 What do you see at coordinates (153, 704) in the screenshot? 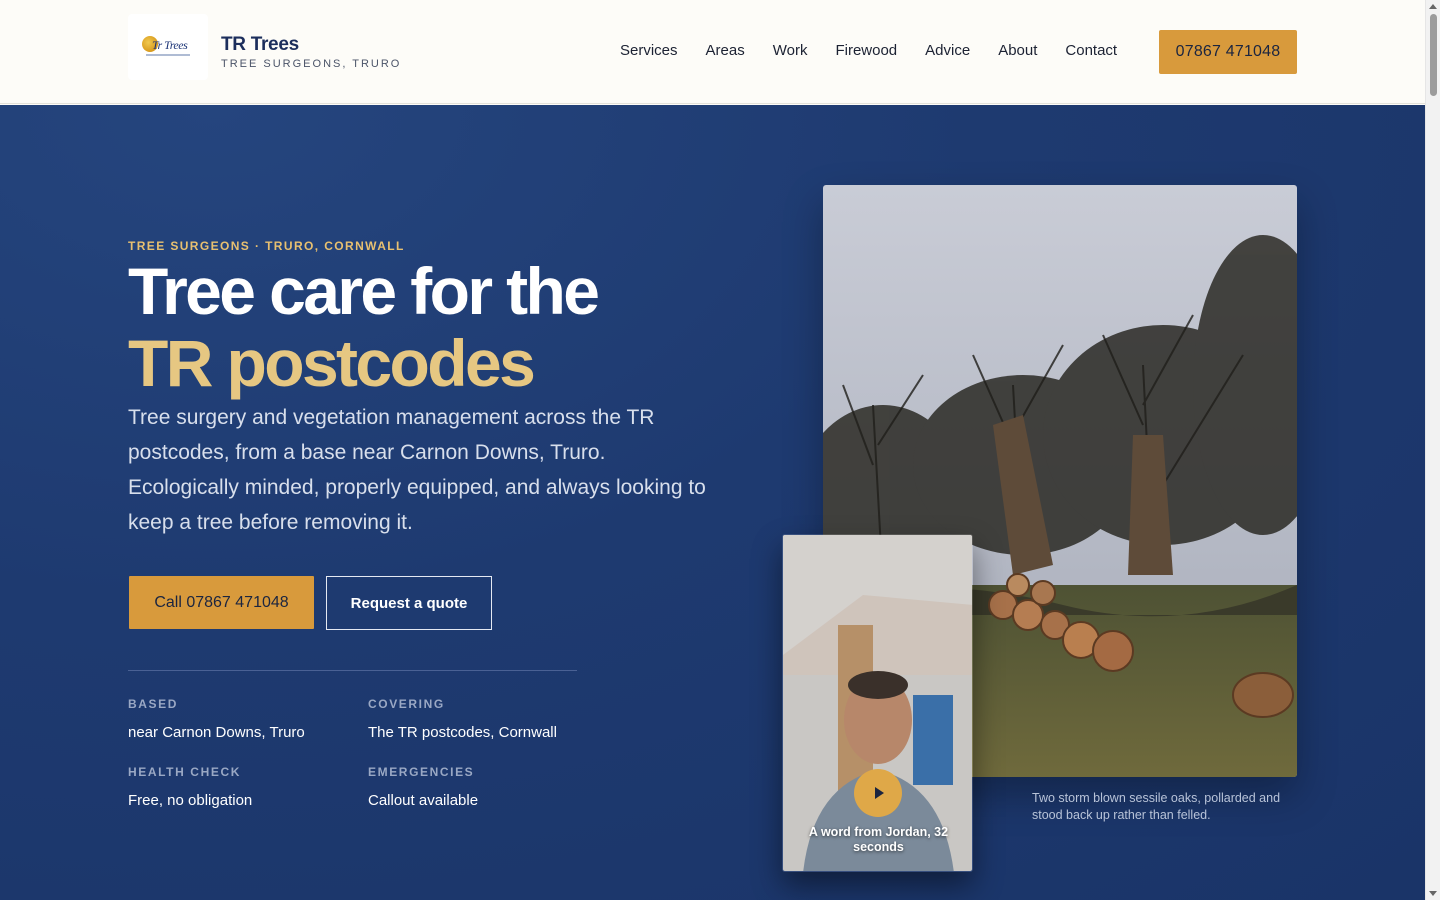
I see `fact-label-based: BASED` at bounding box center [153, 704].